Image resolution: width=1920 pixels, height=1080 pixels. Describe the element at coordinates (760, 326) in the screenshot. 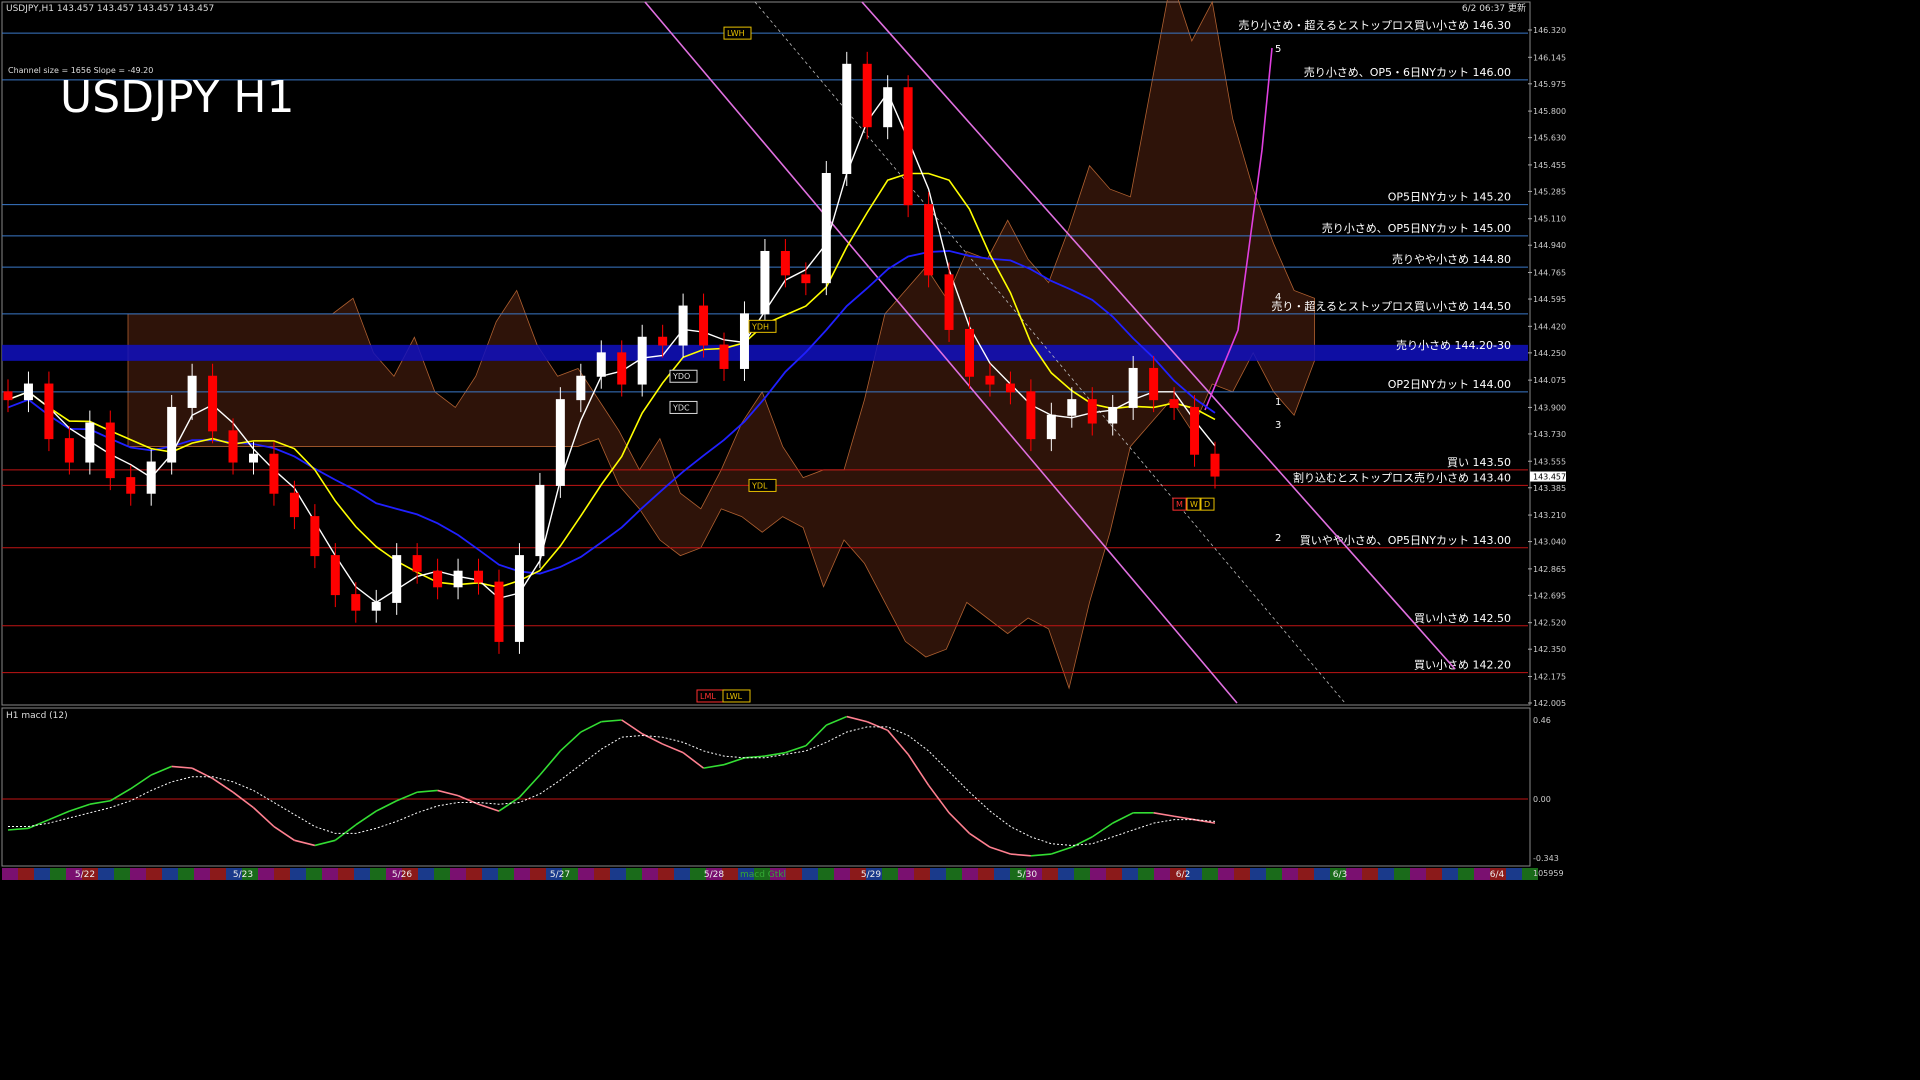

I see `price-tag-label: YDH` at that location.